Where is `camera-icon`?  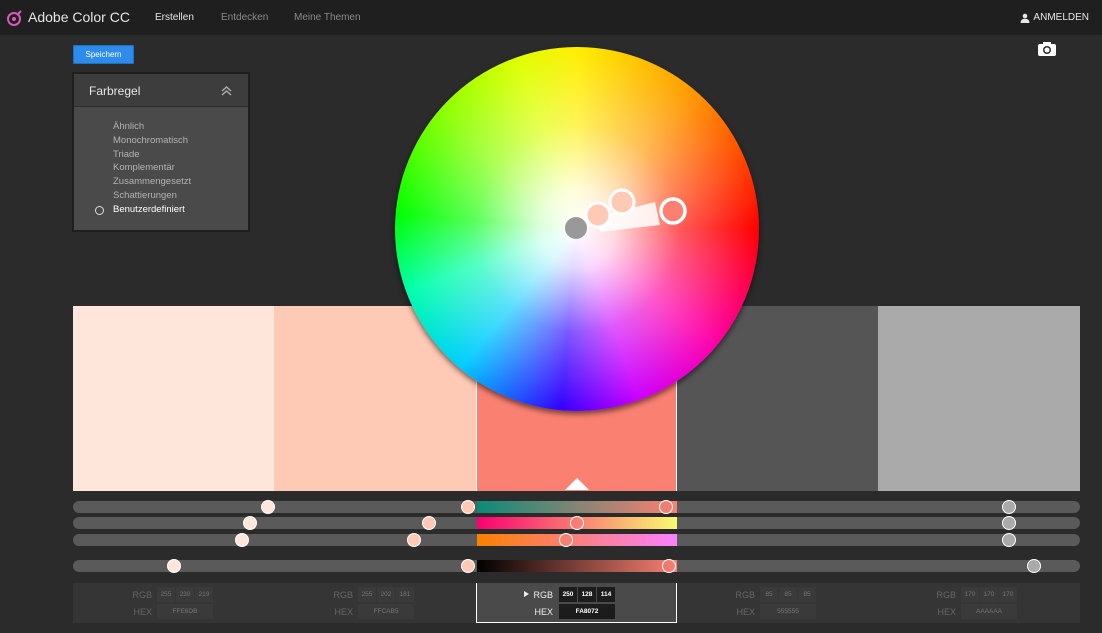 camera-icon is located at coordinates (1047, 49).